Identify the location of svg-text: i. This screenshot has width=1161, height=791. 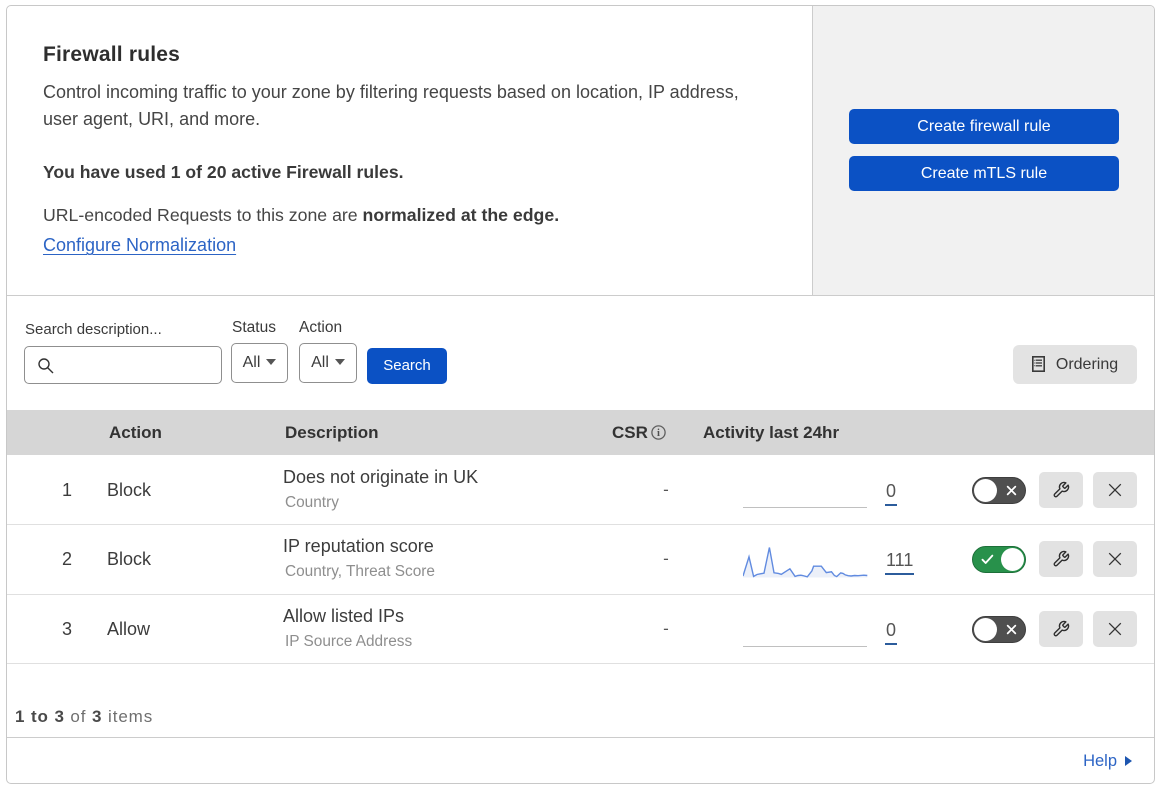
(658, 433).